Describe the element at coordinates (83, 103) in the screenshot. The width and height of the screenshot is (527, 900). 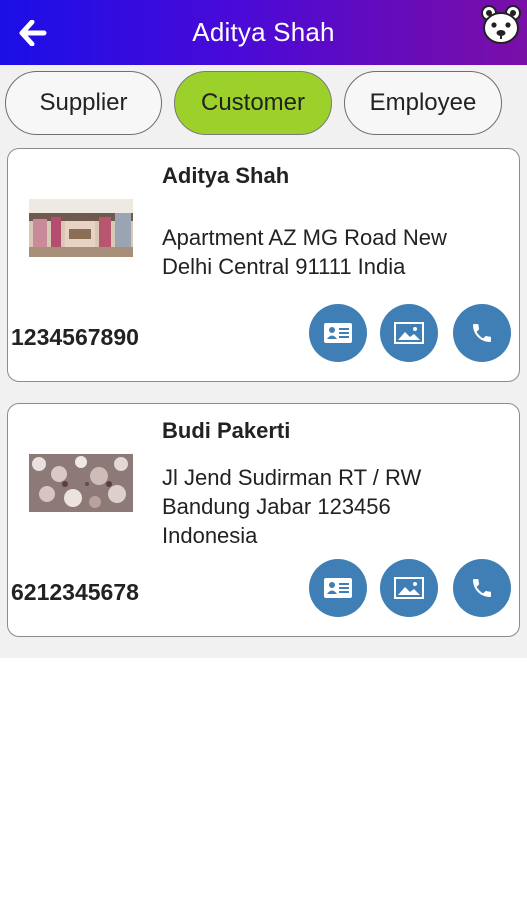
I see `tab-supplier: Supplier` at that location.